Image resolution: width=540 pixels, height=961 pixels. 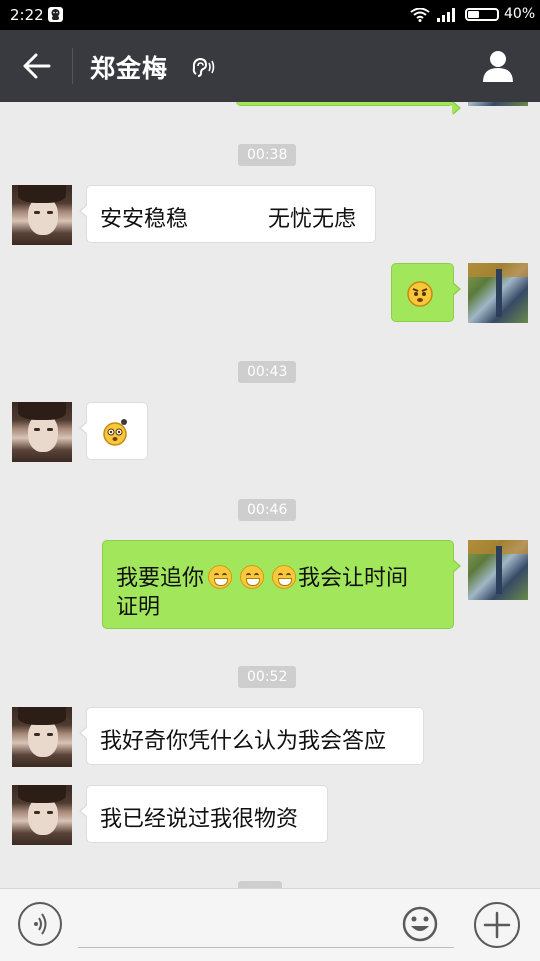 I want to click on message-text: 我好奇你凭什么认为我会答应, so click(x=243, y=741).